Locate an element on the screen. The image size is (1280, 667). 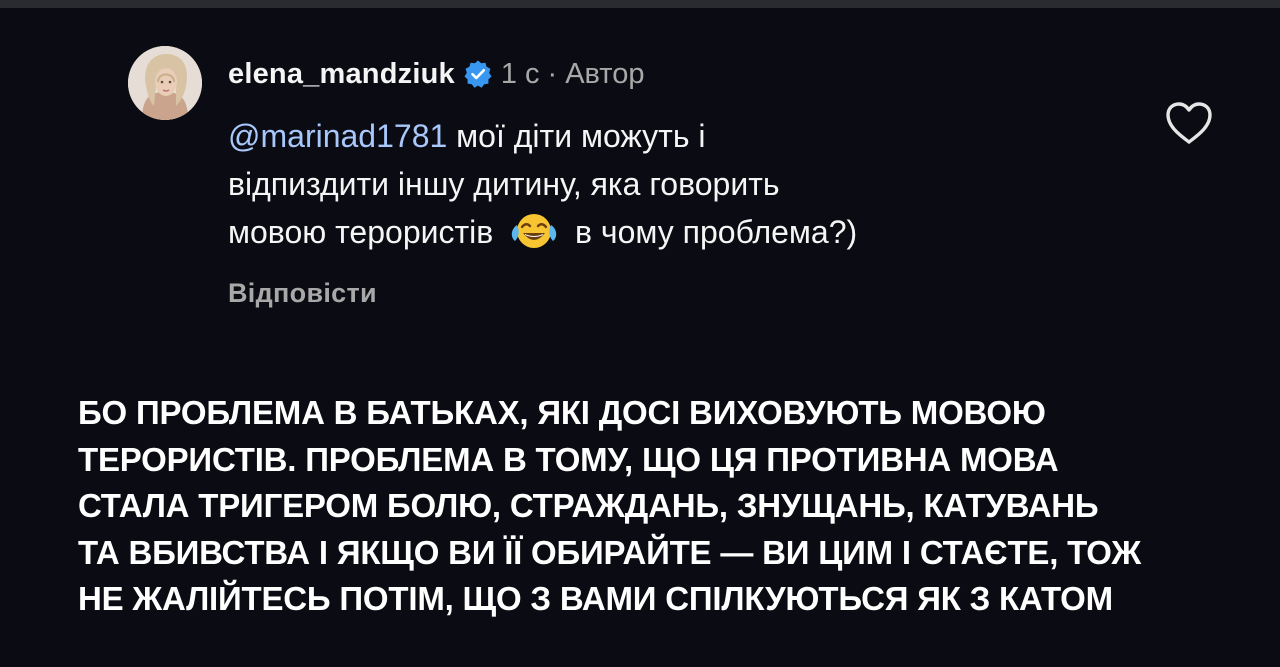
verified-badge-icon is located at coordinates (478, 74).